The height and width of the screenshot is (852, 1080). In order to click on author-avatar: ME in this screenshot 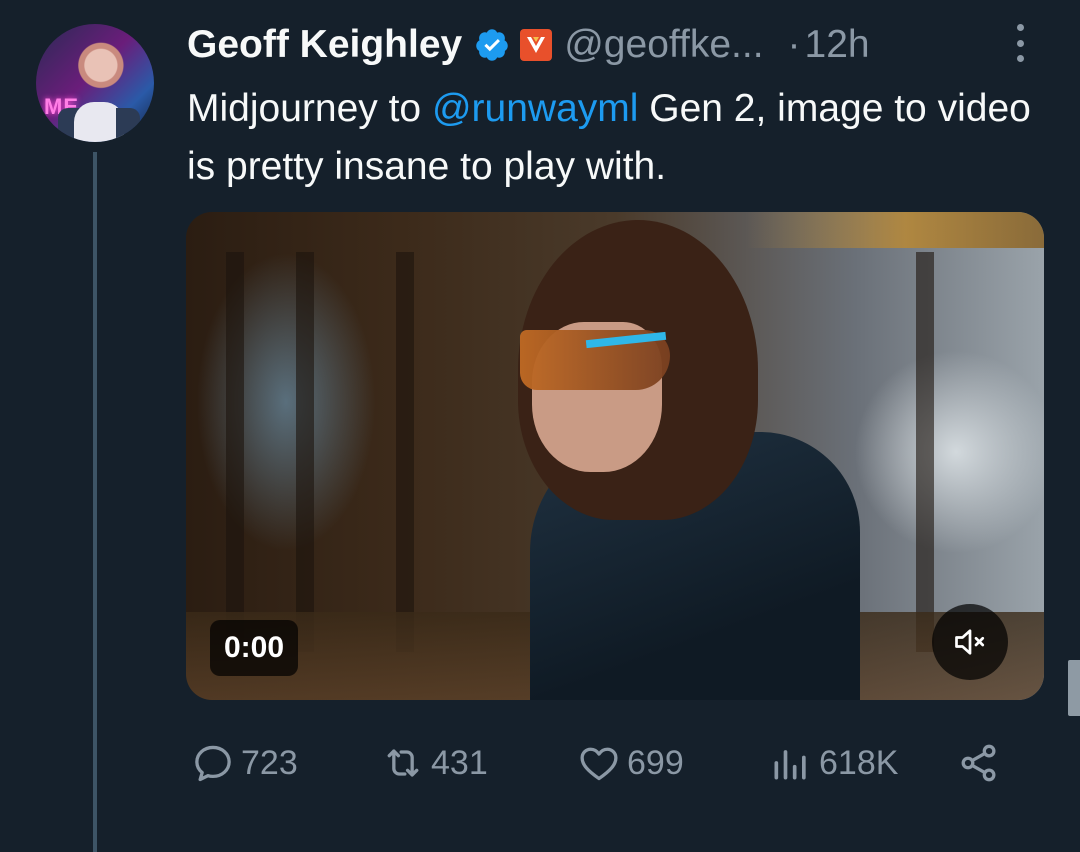, I will do `click(95, 83)`.